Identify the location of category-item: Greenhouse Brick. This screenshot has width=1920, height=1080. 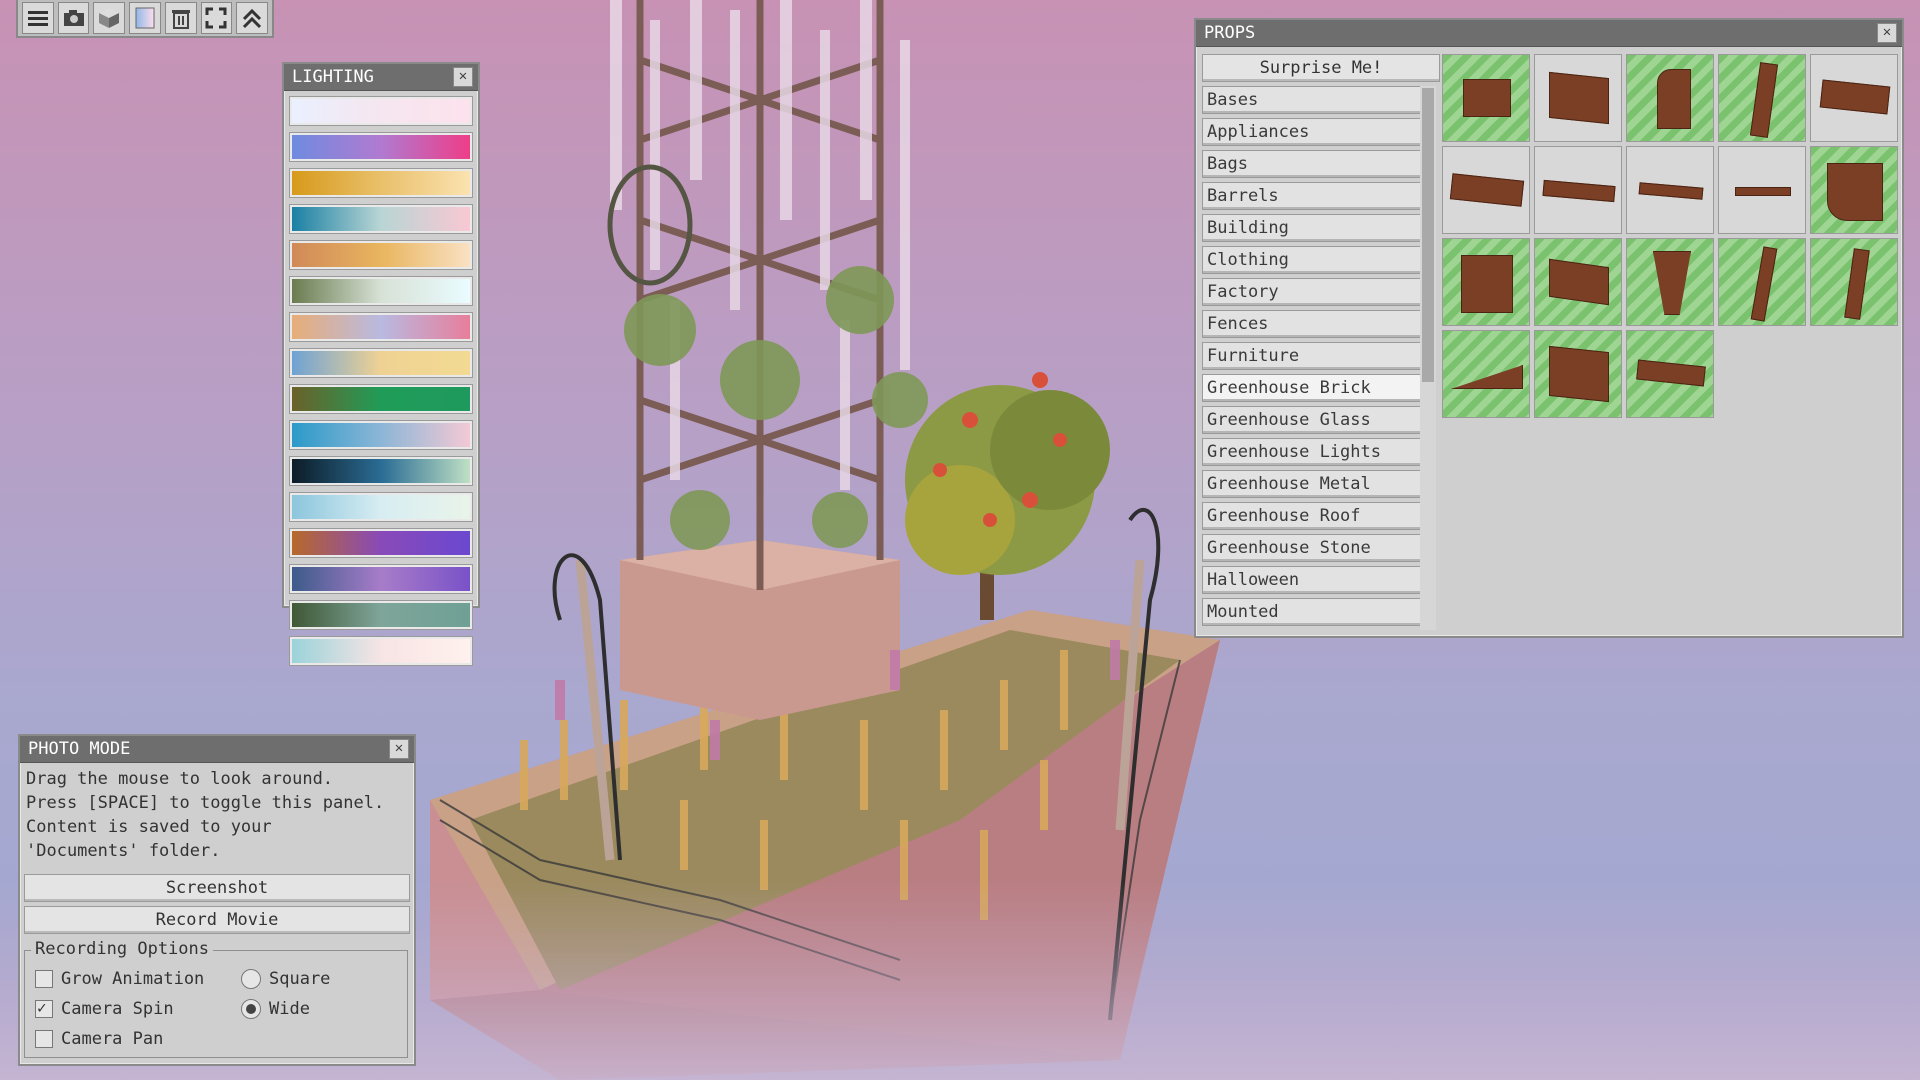
(1313, 388).